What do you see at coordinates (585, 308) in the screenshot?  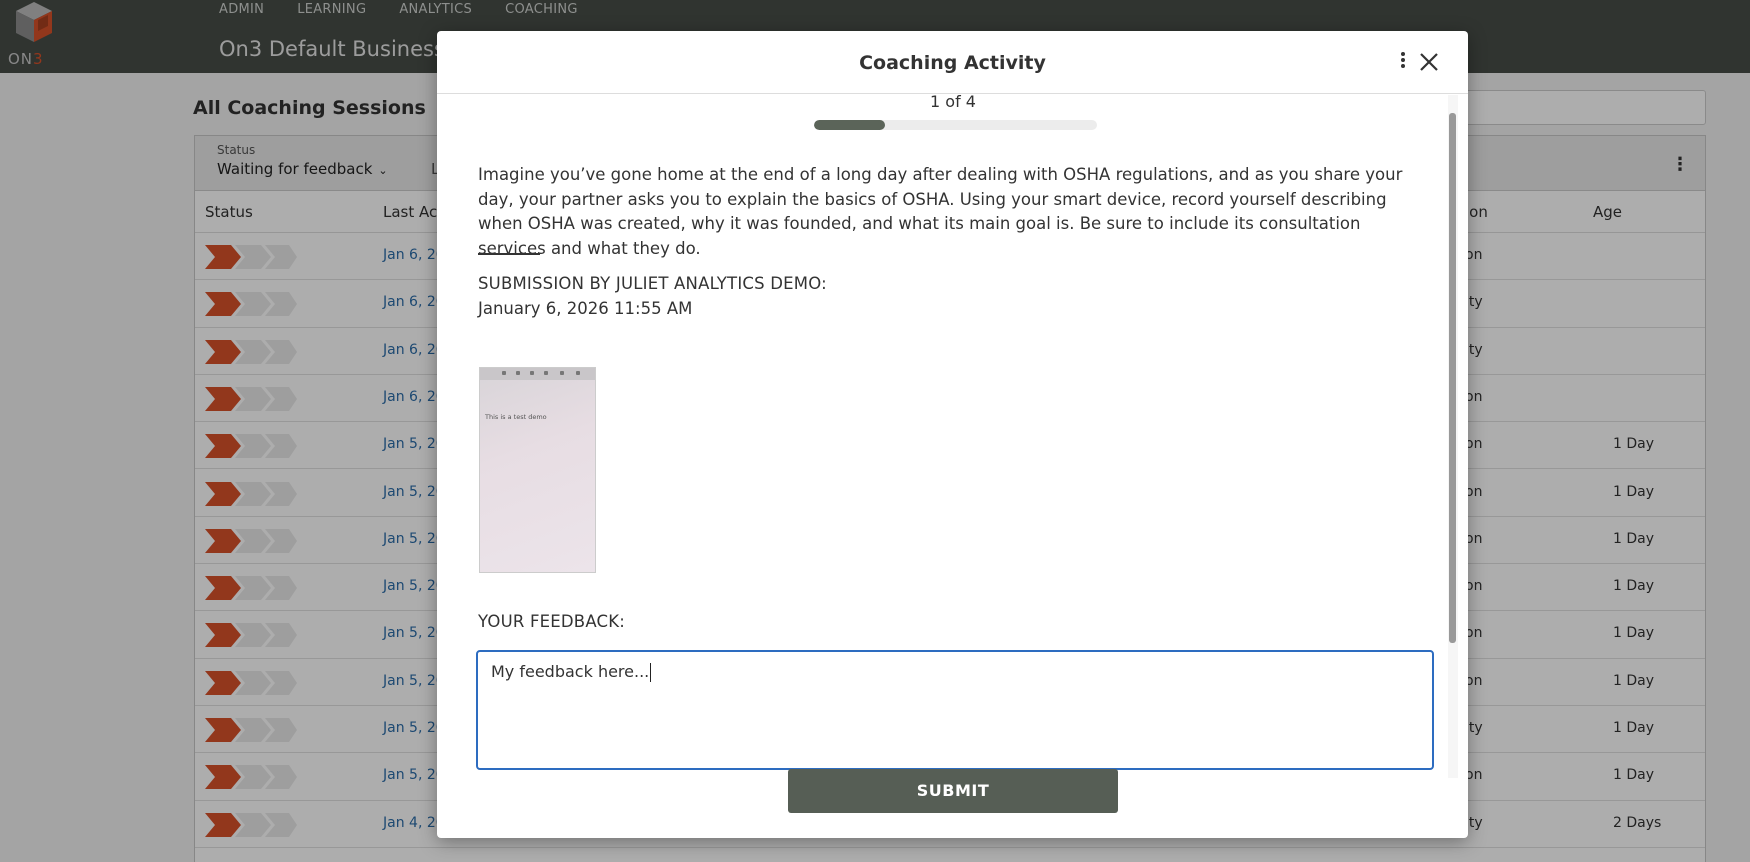 I see `submission-date: January 6, 2026 11:55 AM` at bounding box center [585, 308].